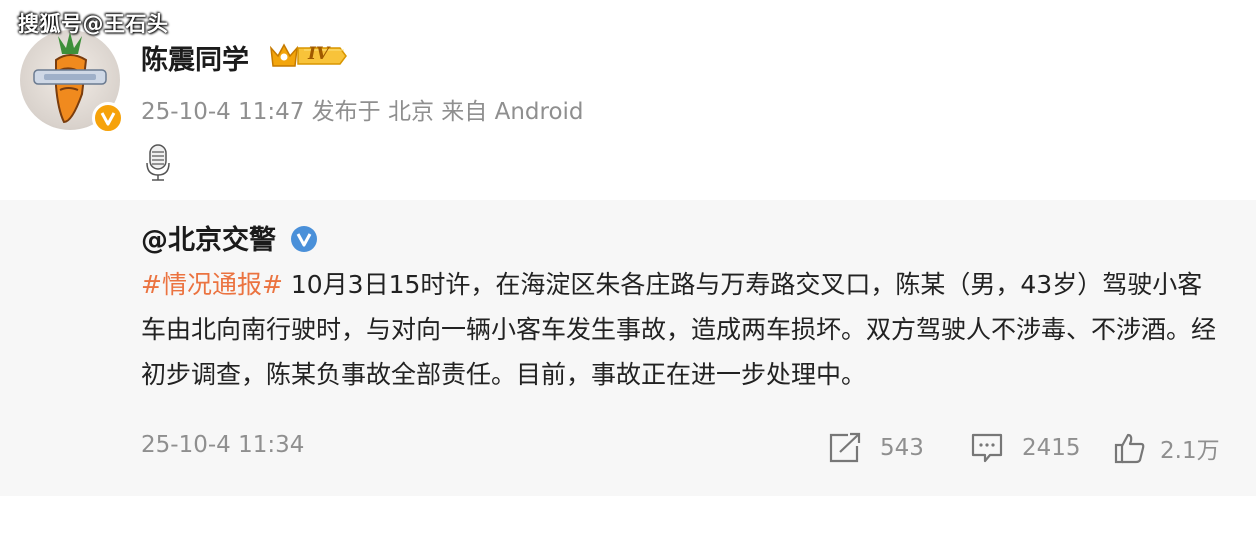 The width and height of the screenshot is (1256, 534). What do you see at coordinates (319, 54) in the screenshot?
I see `level-badge-text: IV` at bounding box center [319, 54].